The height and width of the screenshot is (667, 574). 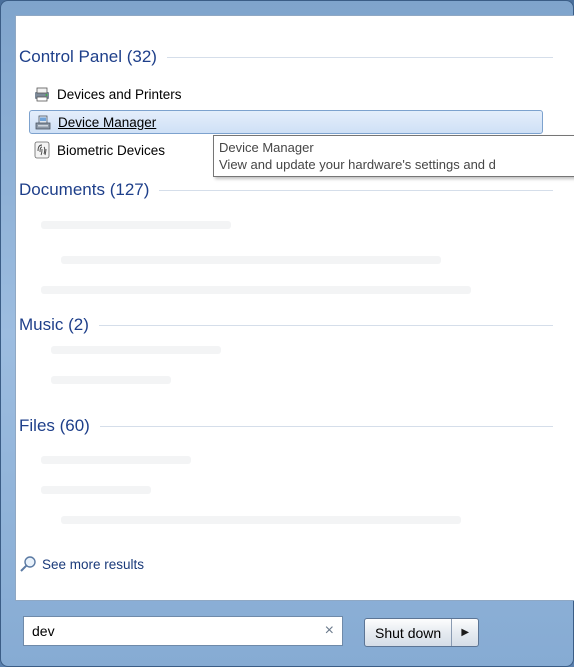 What do you see at coordinates (409, 632) in the screenshot?
I see `shutdown-button: Shut down` at bounding box center [409, 632].